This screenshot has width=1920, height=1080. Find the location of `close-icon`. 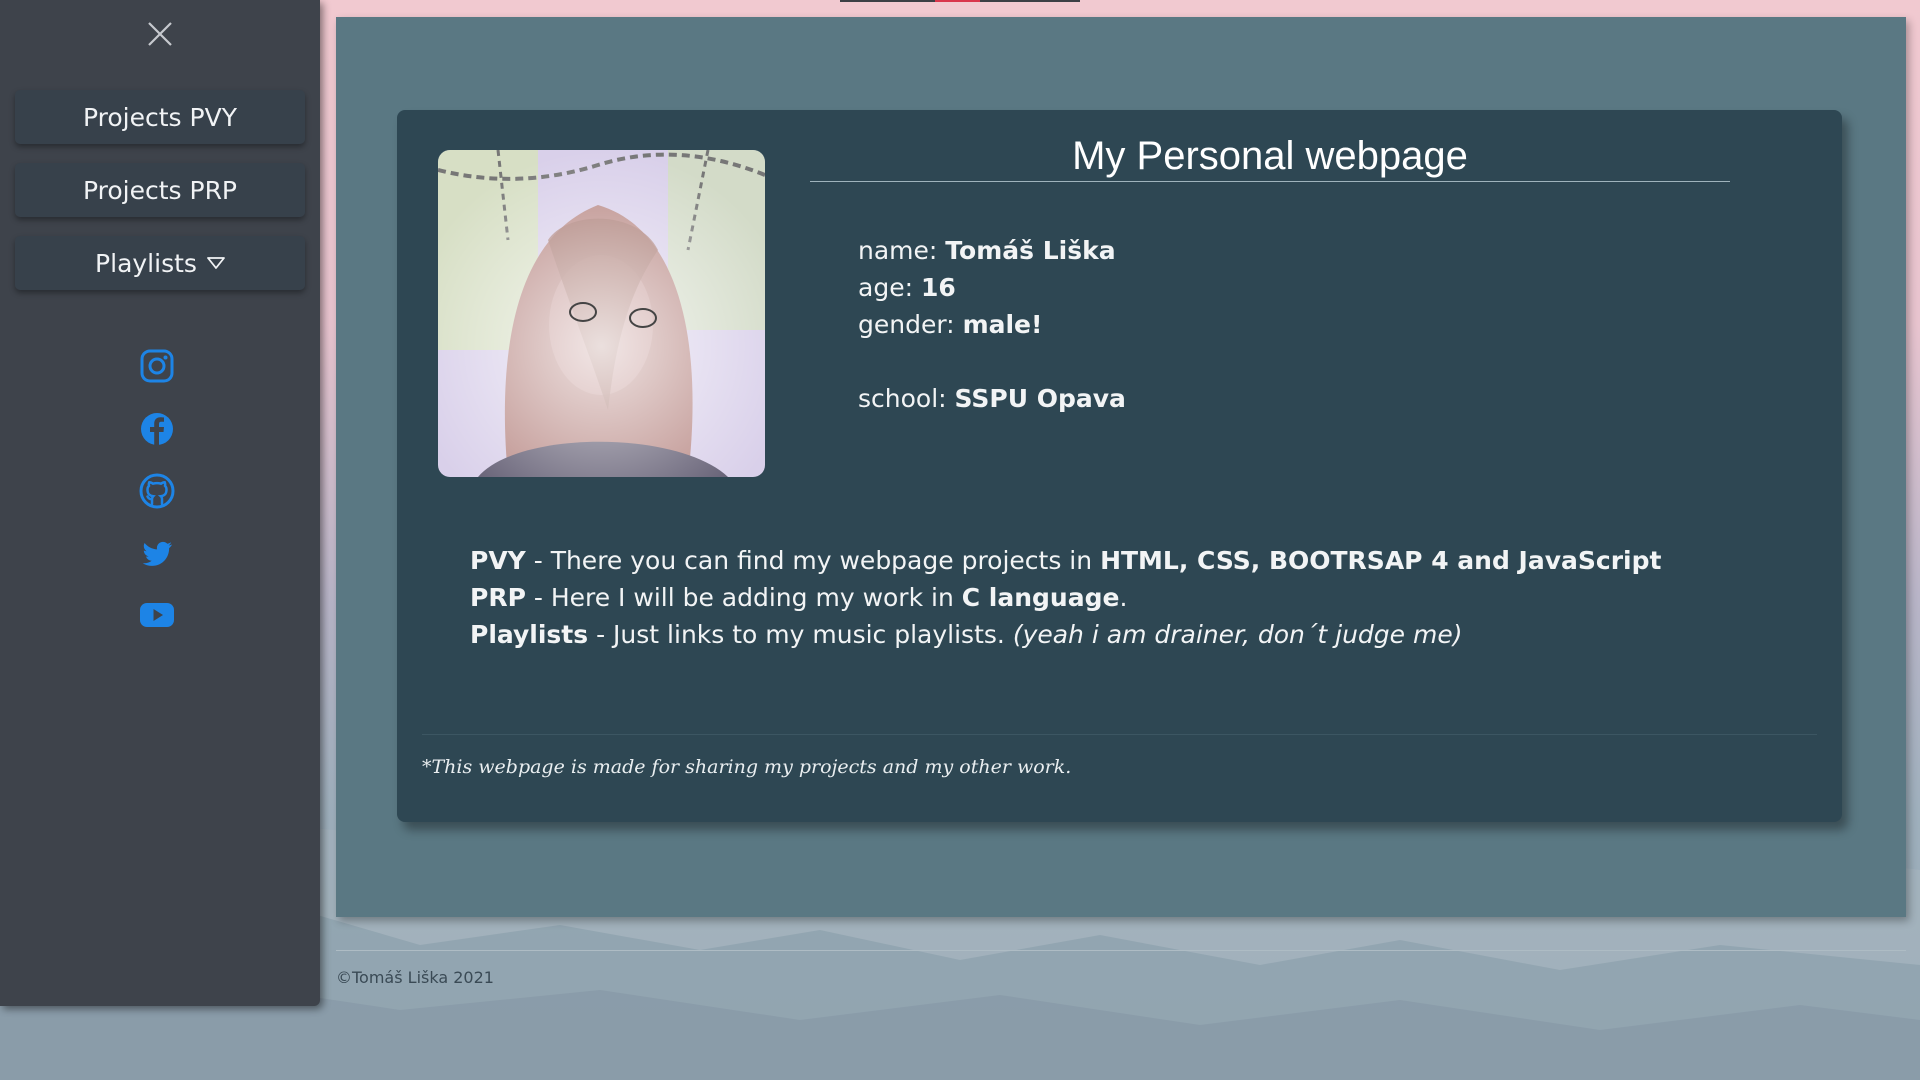

close-icon is located at coordinates (160, 34).